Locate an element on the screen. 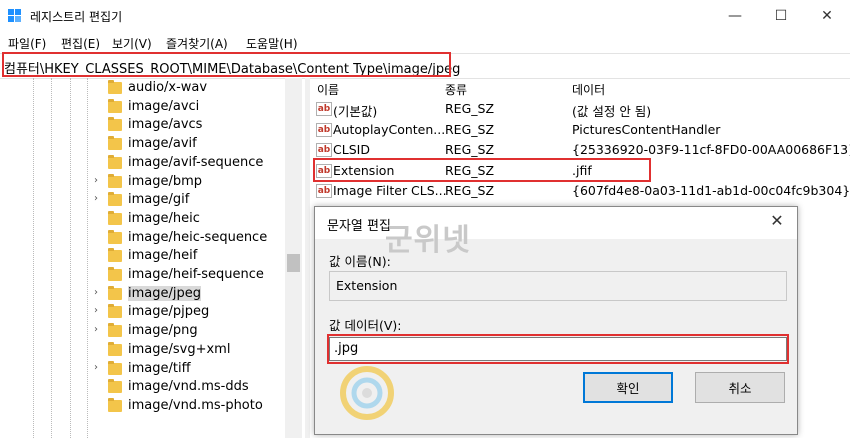  tree-item-label: image/avif is located at coordinates (162, 143).